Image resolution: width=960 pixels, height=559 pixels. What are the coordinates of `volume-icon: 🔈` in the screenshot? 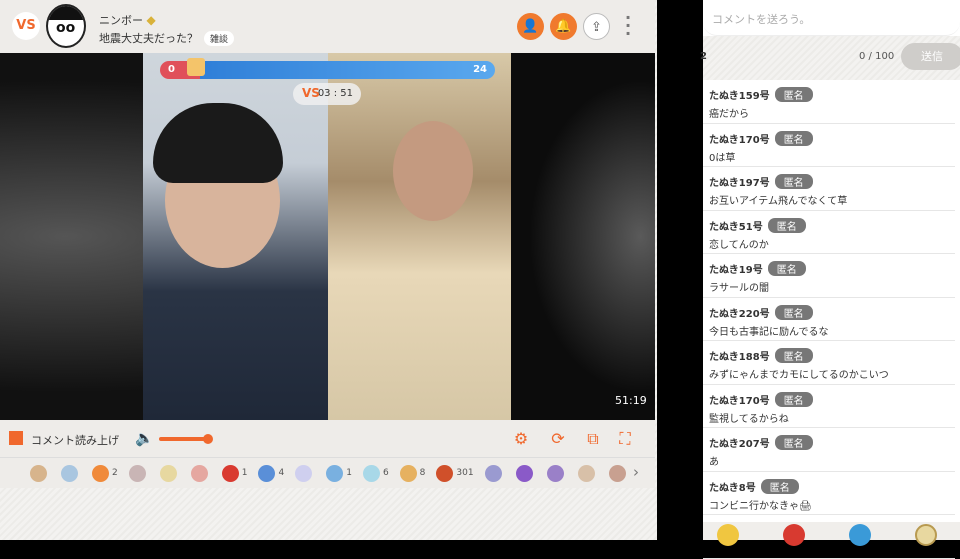 It's located at (144, 438).